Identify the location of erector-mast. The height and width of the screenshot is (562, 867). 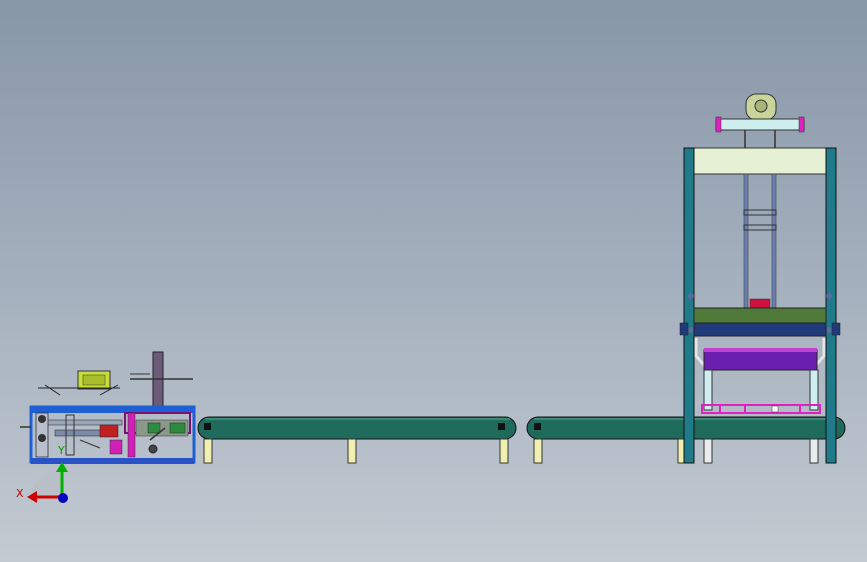
(158, 381).